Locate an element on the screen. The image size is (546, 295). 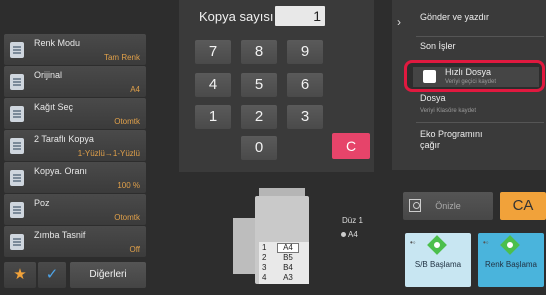
tray-number: 1 is located at coordinates (264, 247).